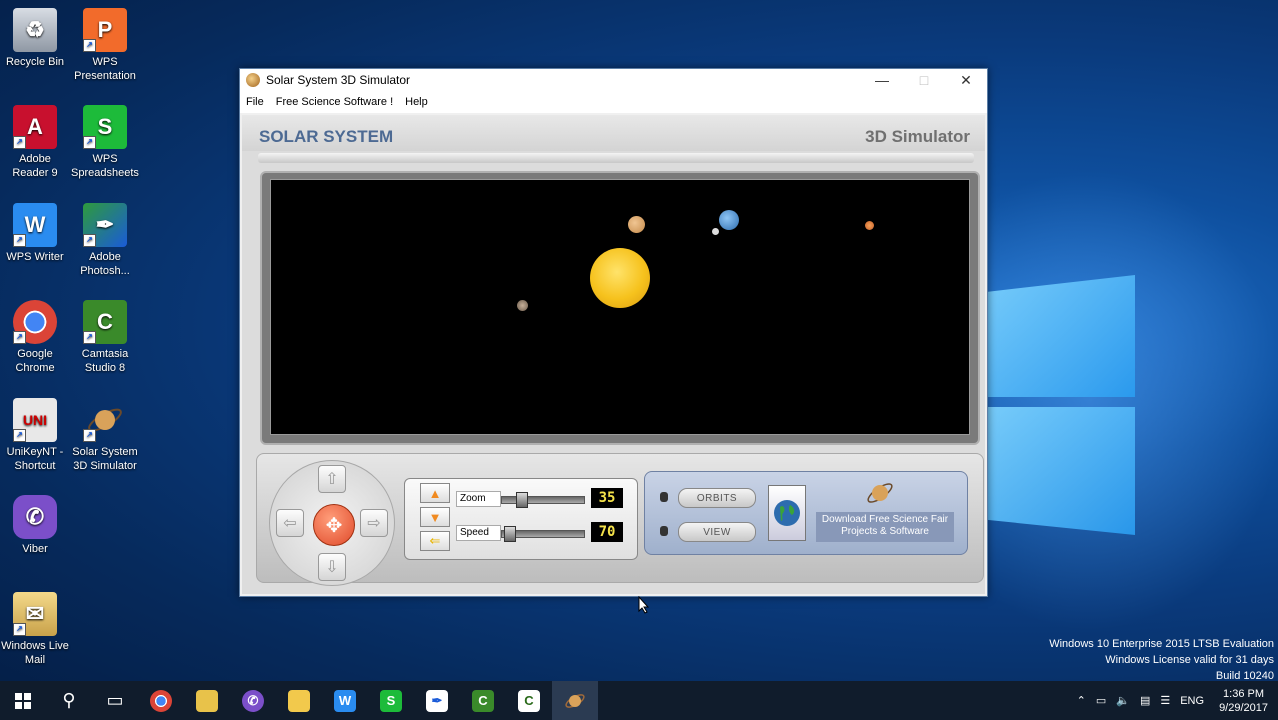 Image resolution: width=1278 pixels, height=720 pixels. What do you see at coordinates (1145, 700) in the screenshot?
I see `network-icon: ▤` at bounding box center [1145, 700].